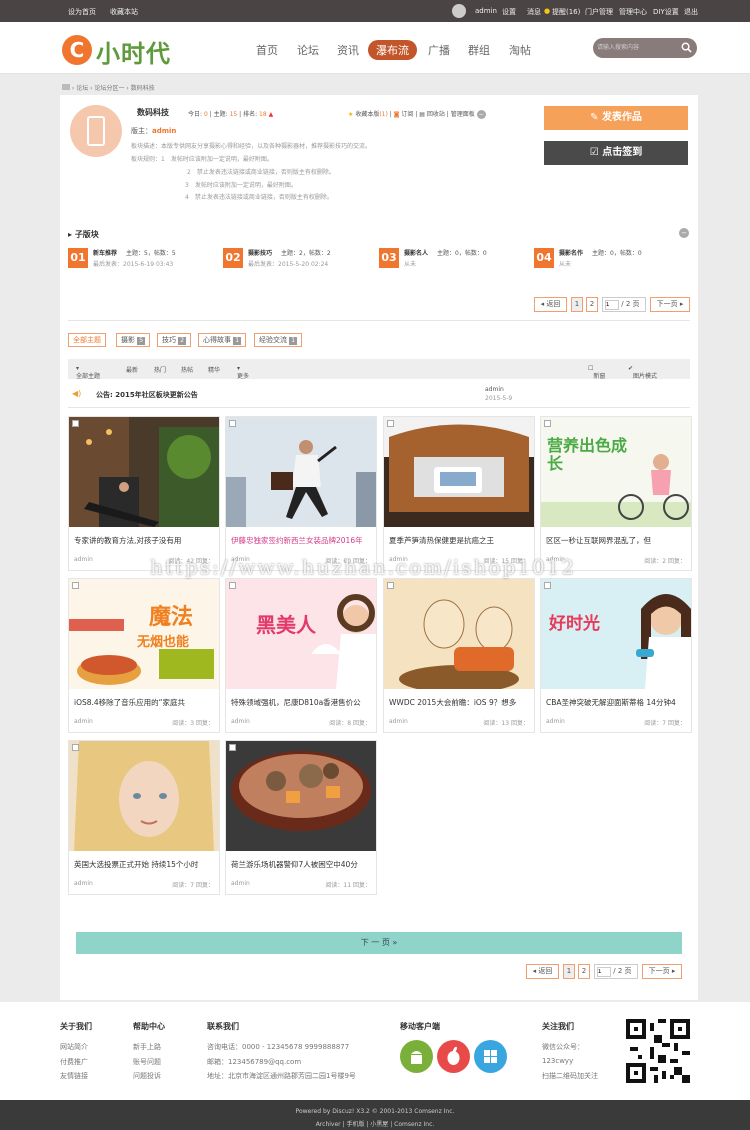 The width and height of the screenshot is (750, 1130). Describe the element at coordinates (174, 340) in the screenshot. I see `tab-tips: 技巧 2` at that location.